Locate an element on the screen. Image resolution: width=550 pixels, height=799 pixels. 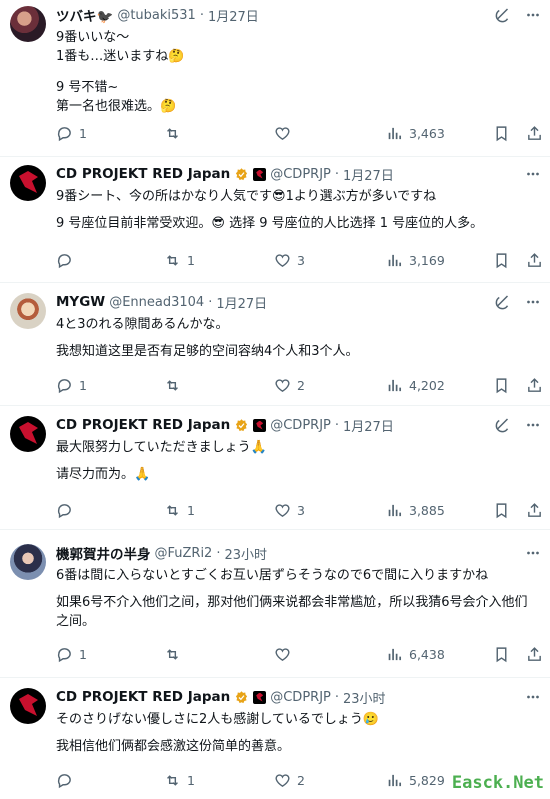
tweet-text-line: 我相信他们俩都会感激这份简单的善意。 is located at coordinates (173, 746).